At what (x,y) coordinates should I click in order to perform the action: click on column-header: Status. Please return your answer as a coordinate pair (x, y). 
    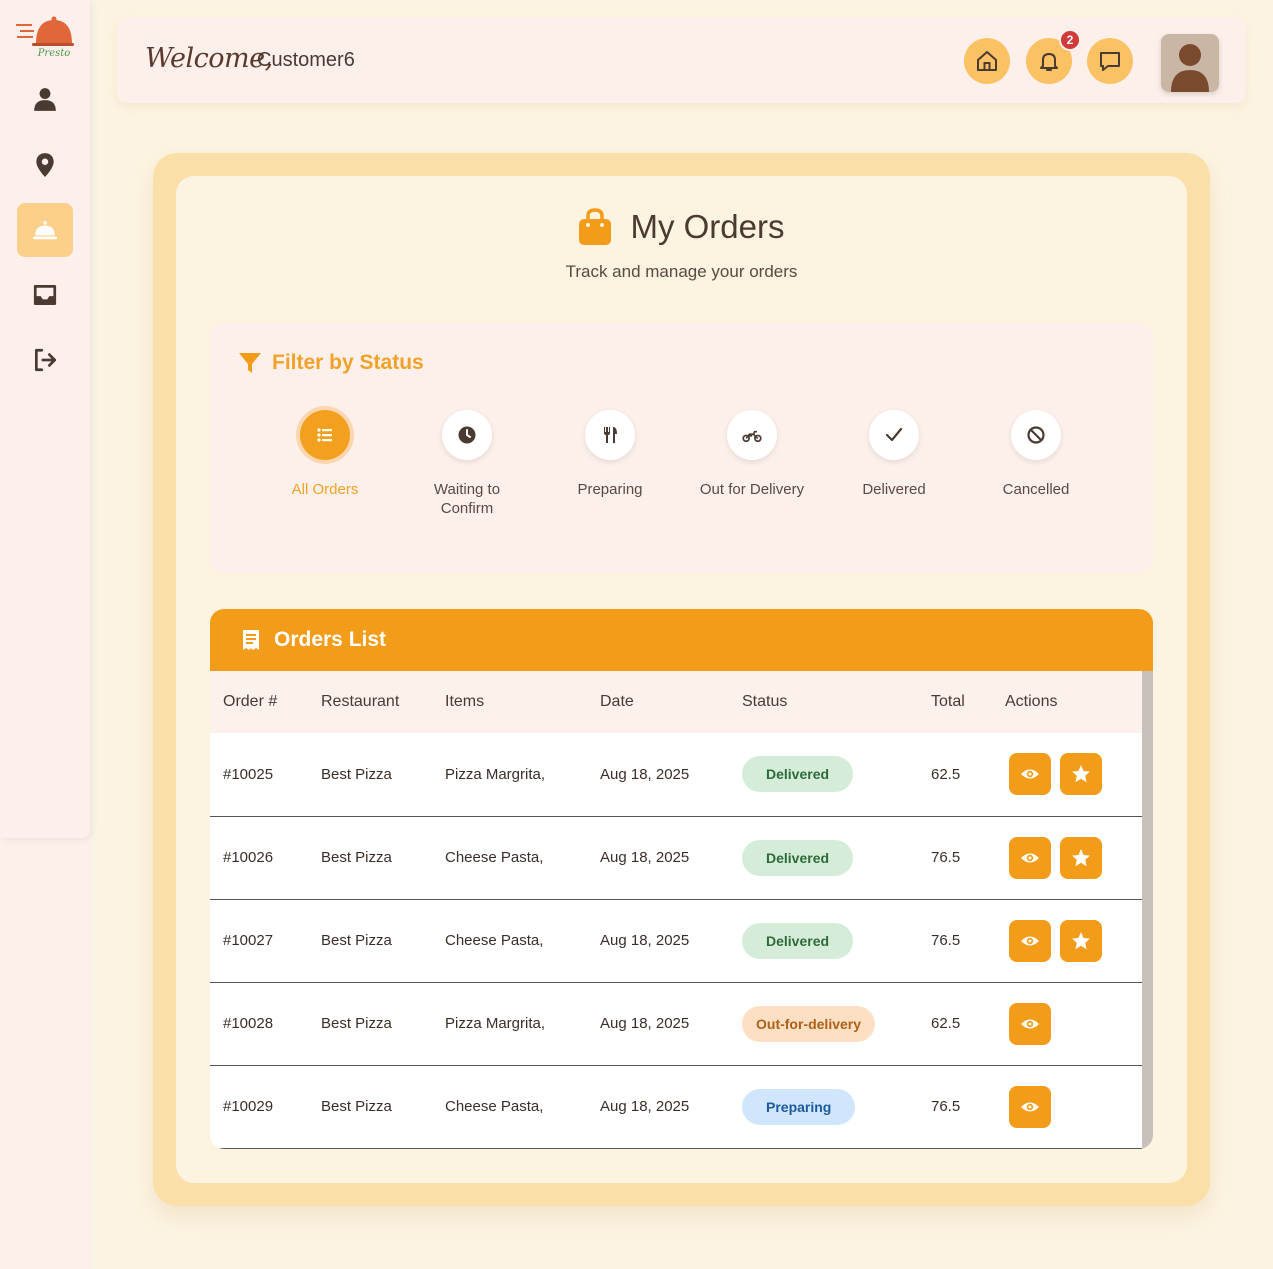
    Looking at the image, I should click on (836, 702).